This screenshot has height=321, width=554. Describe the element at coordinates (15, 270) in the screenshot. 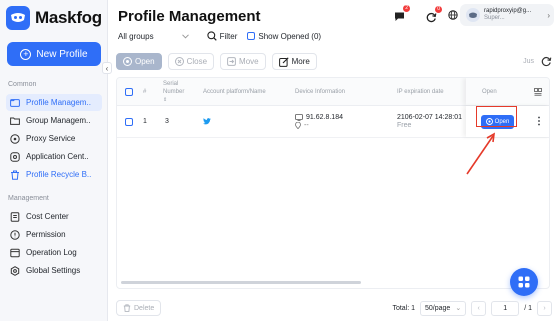

I see `settings-icon` at that location.